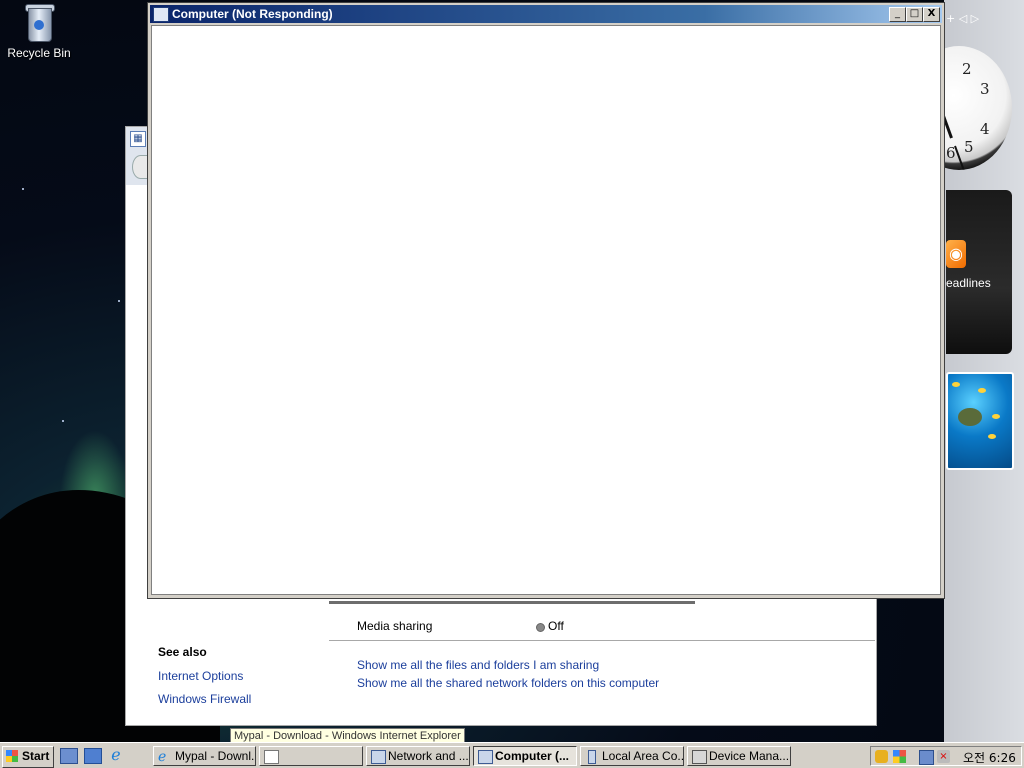 This screenshot has height=768, width=1024. What do you see at coordinates (512, 602) in the screenshot?
I see `separator` at bounding box center [512, 602].